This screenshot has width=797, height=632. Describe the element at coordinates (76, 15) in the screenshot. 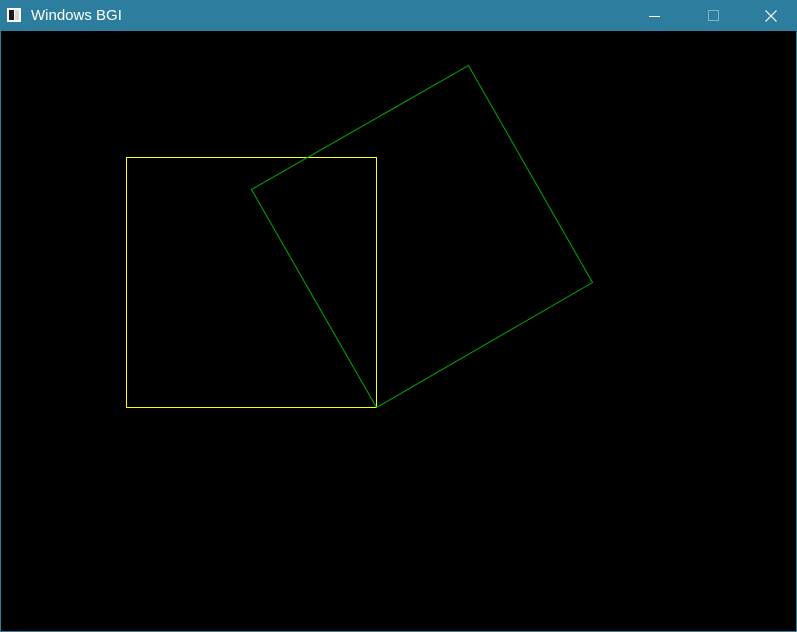

I see `window-title: Windows BGI` at that location.